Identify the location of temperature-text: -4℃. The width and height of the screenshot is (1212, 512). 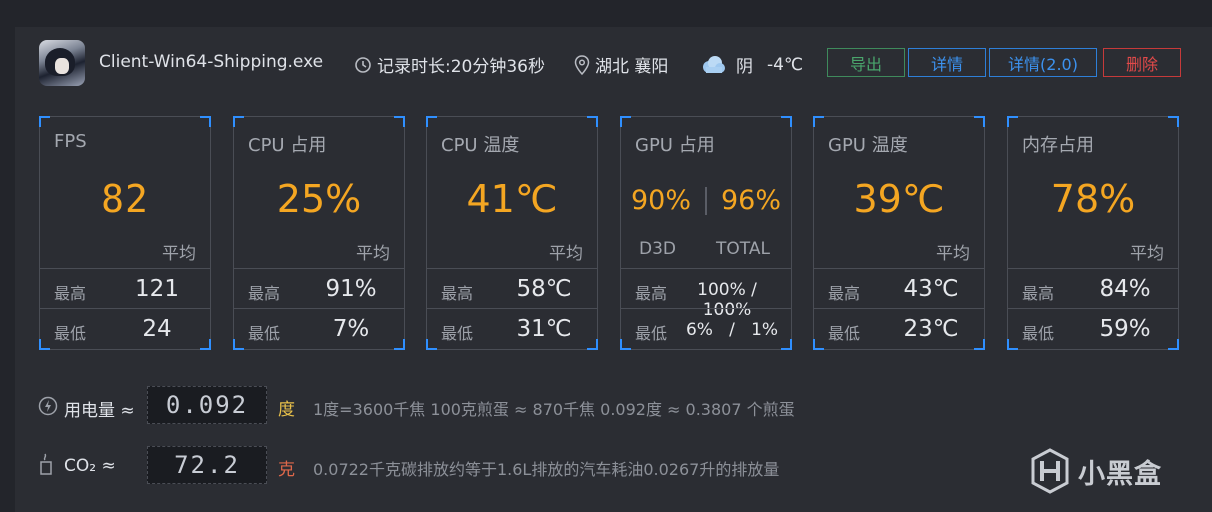
(785, 64).